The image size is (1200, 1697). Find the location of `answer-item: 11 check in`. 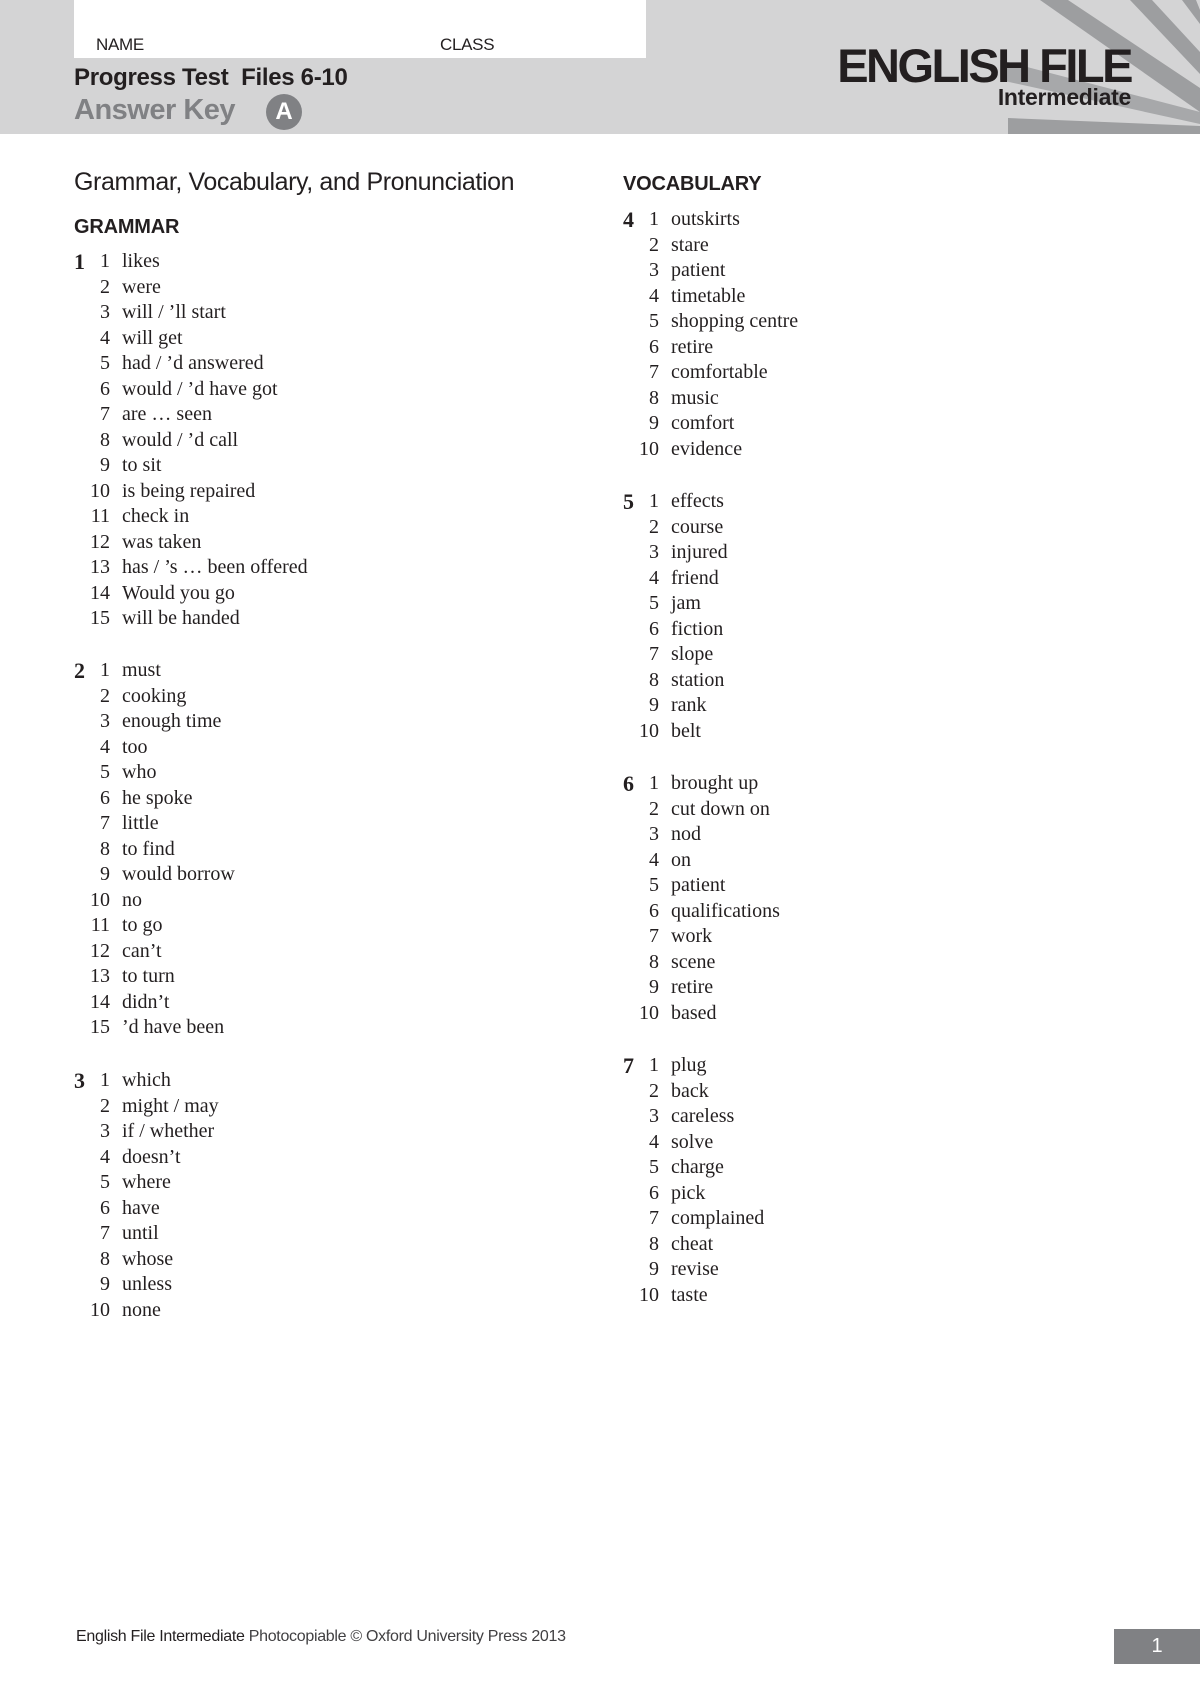

answer-item: 11 check in is located at coordinates (191, 517).